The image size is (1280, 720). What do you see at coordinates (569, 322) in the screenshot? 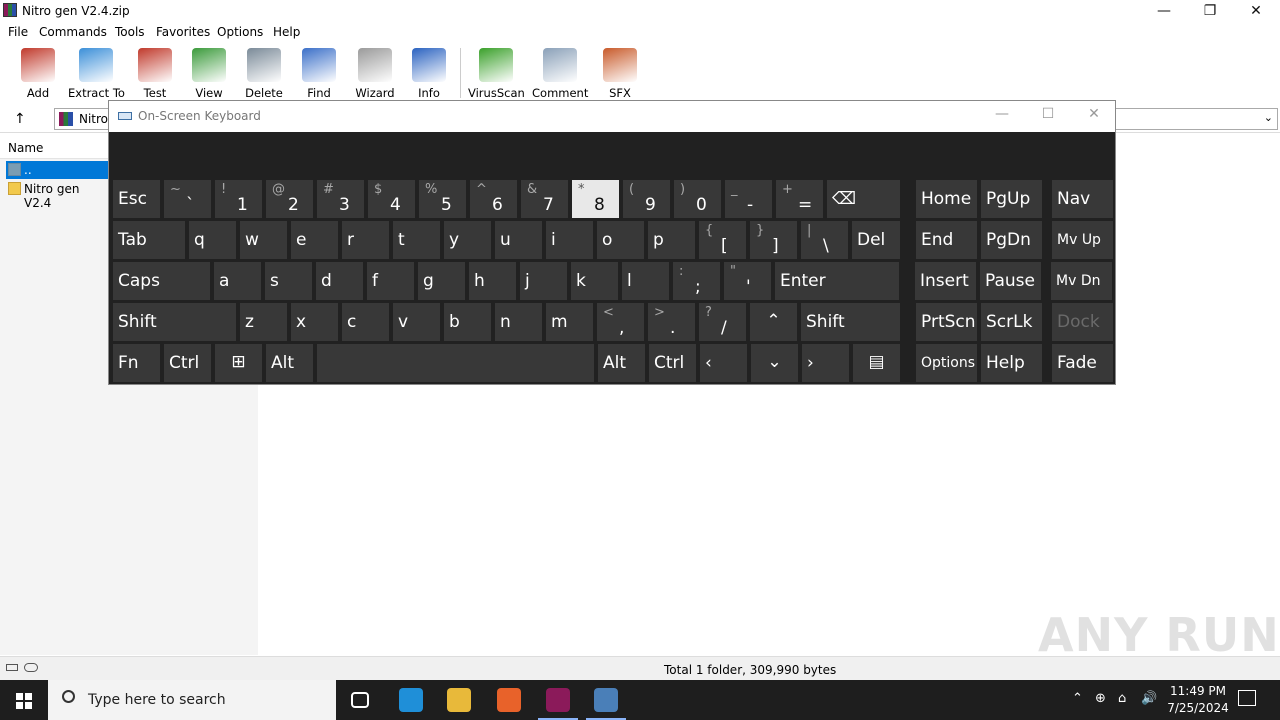
I see `key-m: m` at bounding box center [569, 322].